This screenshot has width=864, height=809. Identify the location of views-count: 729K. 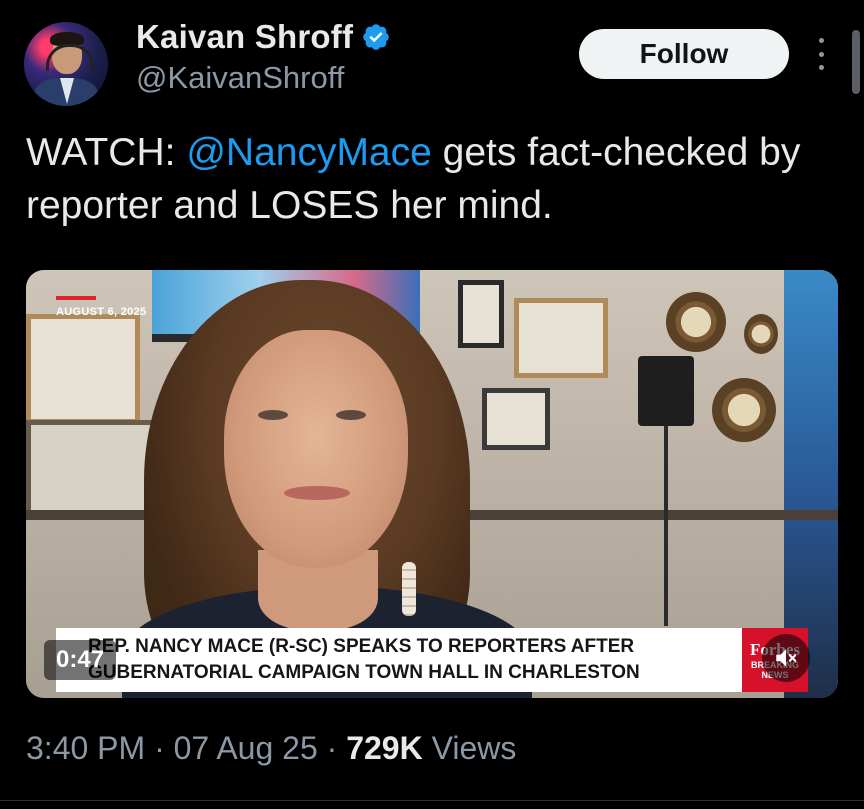
(384, 748).